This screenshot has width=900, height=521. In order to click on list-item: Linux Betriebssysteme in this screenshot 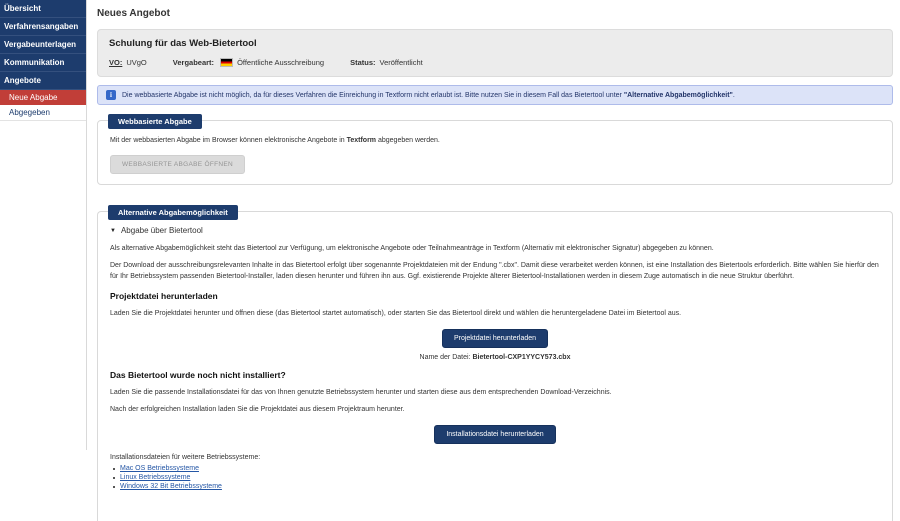, I will do `click(495, 477)`.